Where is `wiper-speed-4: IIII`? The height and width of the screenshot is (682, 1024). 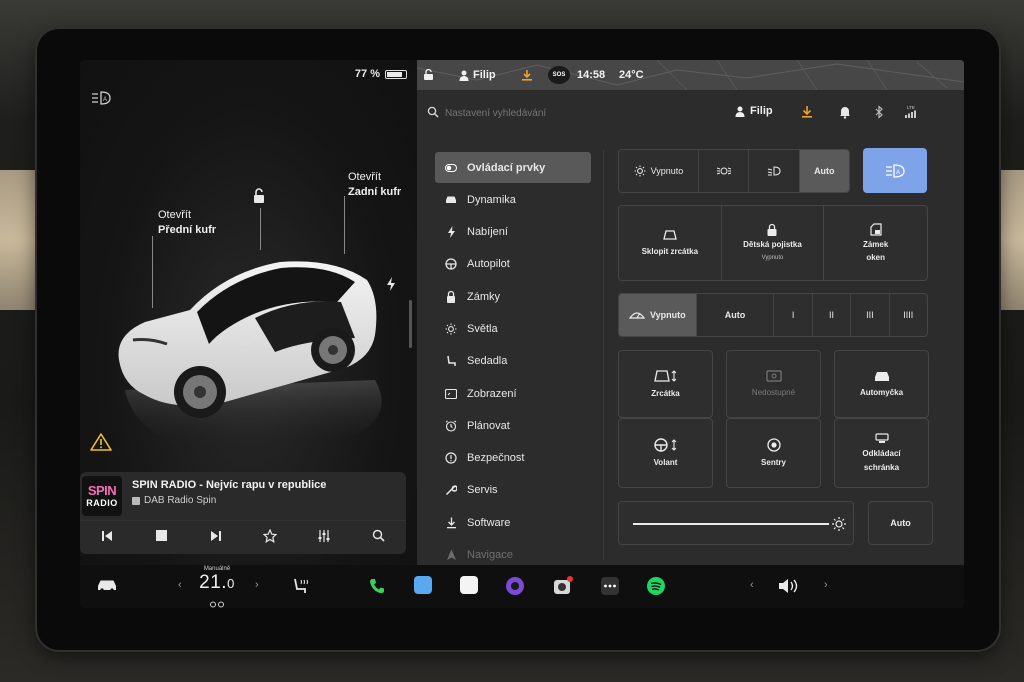
wiper-speed-4: IIII is located at coordinates (908, 315).